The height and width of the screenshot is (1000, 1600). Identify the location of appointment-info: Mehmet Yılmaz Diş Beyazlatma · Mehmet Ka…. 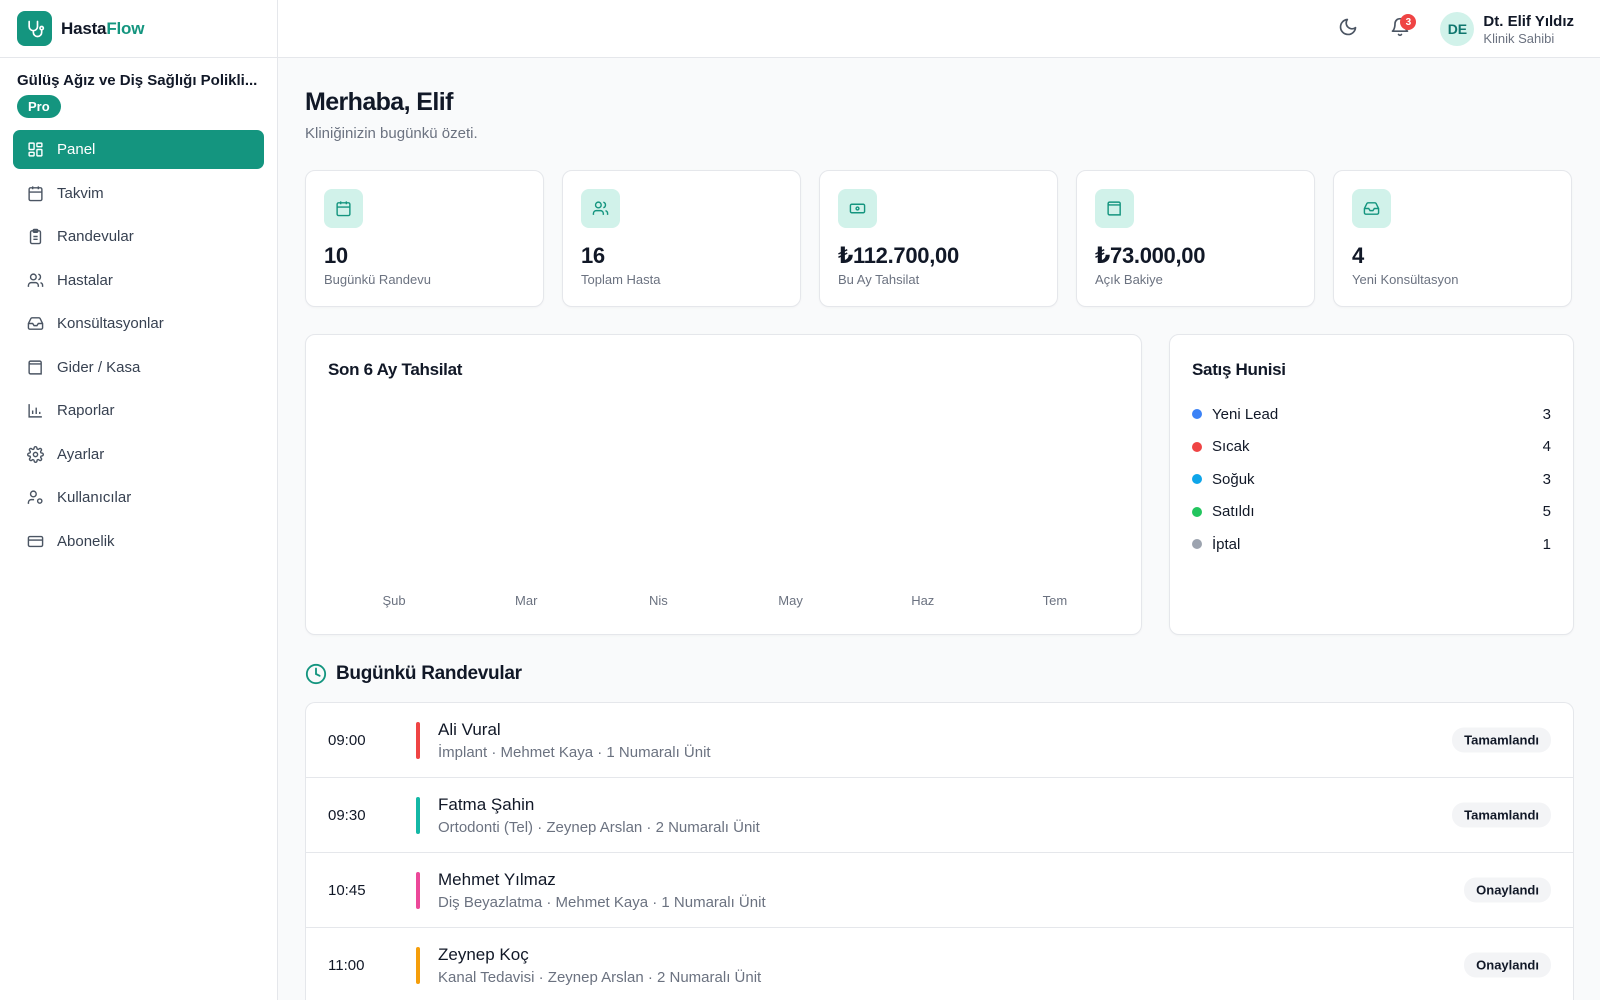
(1005, 890).